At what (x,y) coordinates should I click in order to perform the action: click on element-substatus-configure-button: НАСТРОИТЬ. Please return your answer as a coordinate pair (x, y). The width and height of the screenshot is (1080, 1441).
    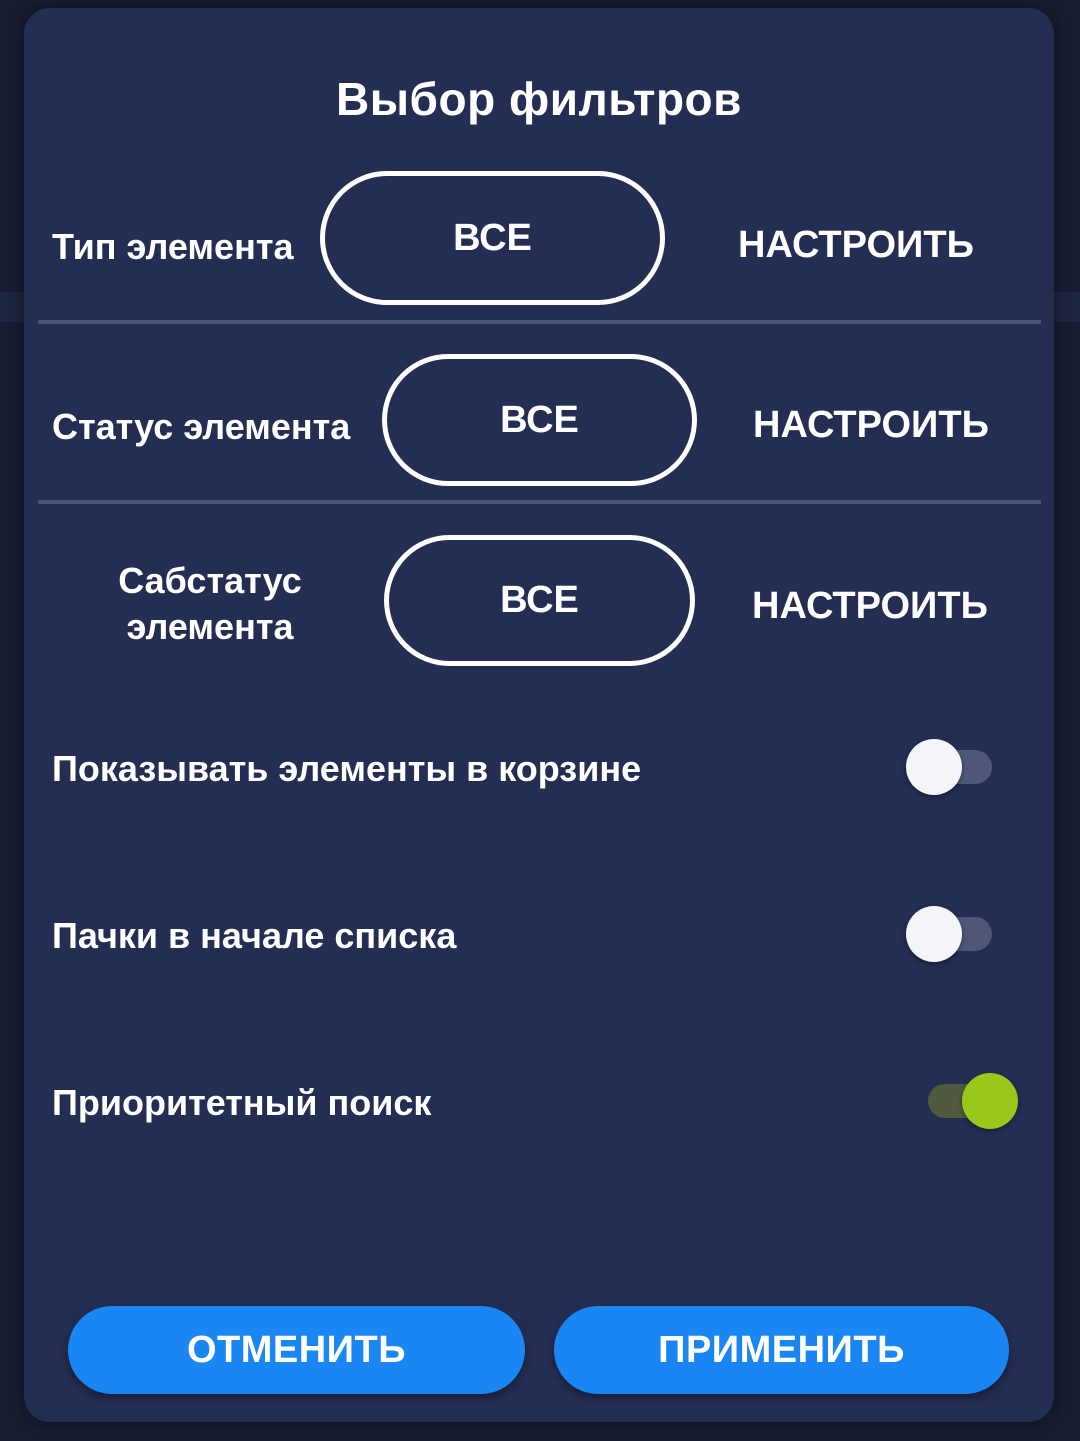
    Looking at the image, I should click on (870, 606).